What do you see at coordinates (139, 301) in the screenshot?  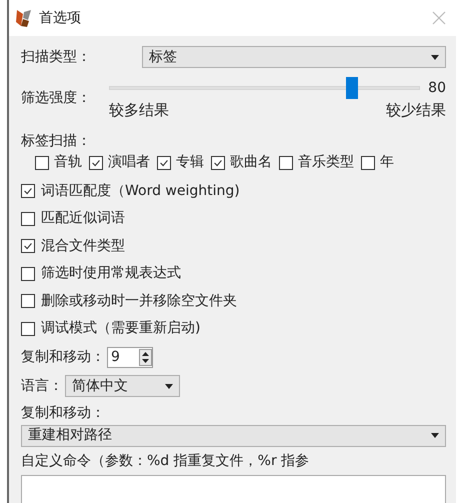 I see `checkbox-label: 删除或移动时一并移除空文件夹` at bounding box center [139, 301].